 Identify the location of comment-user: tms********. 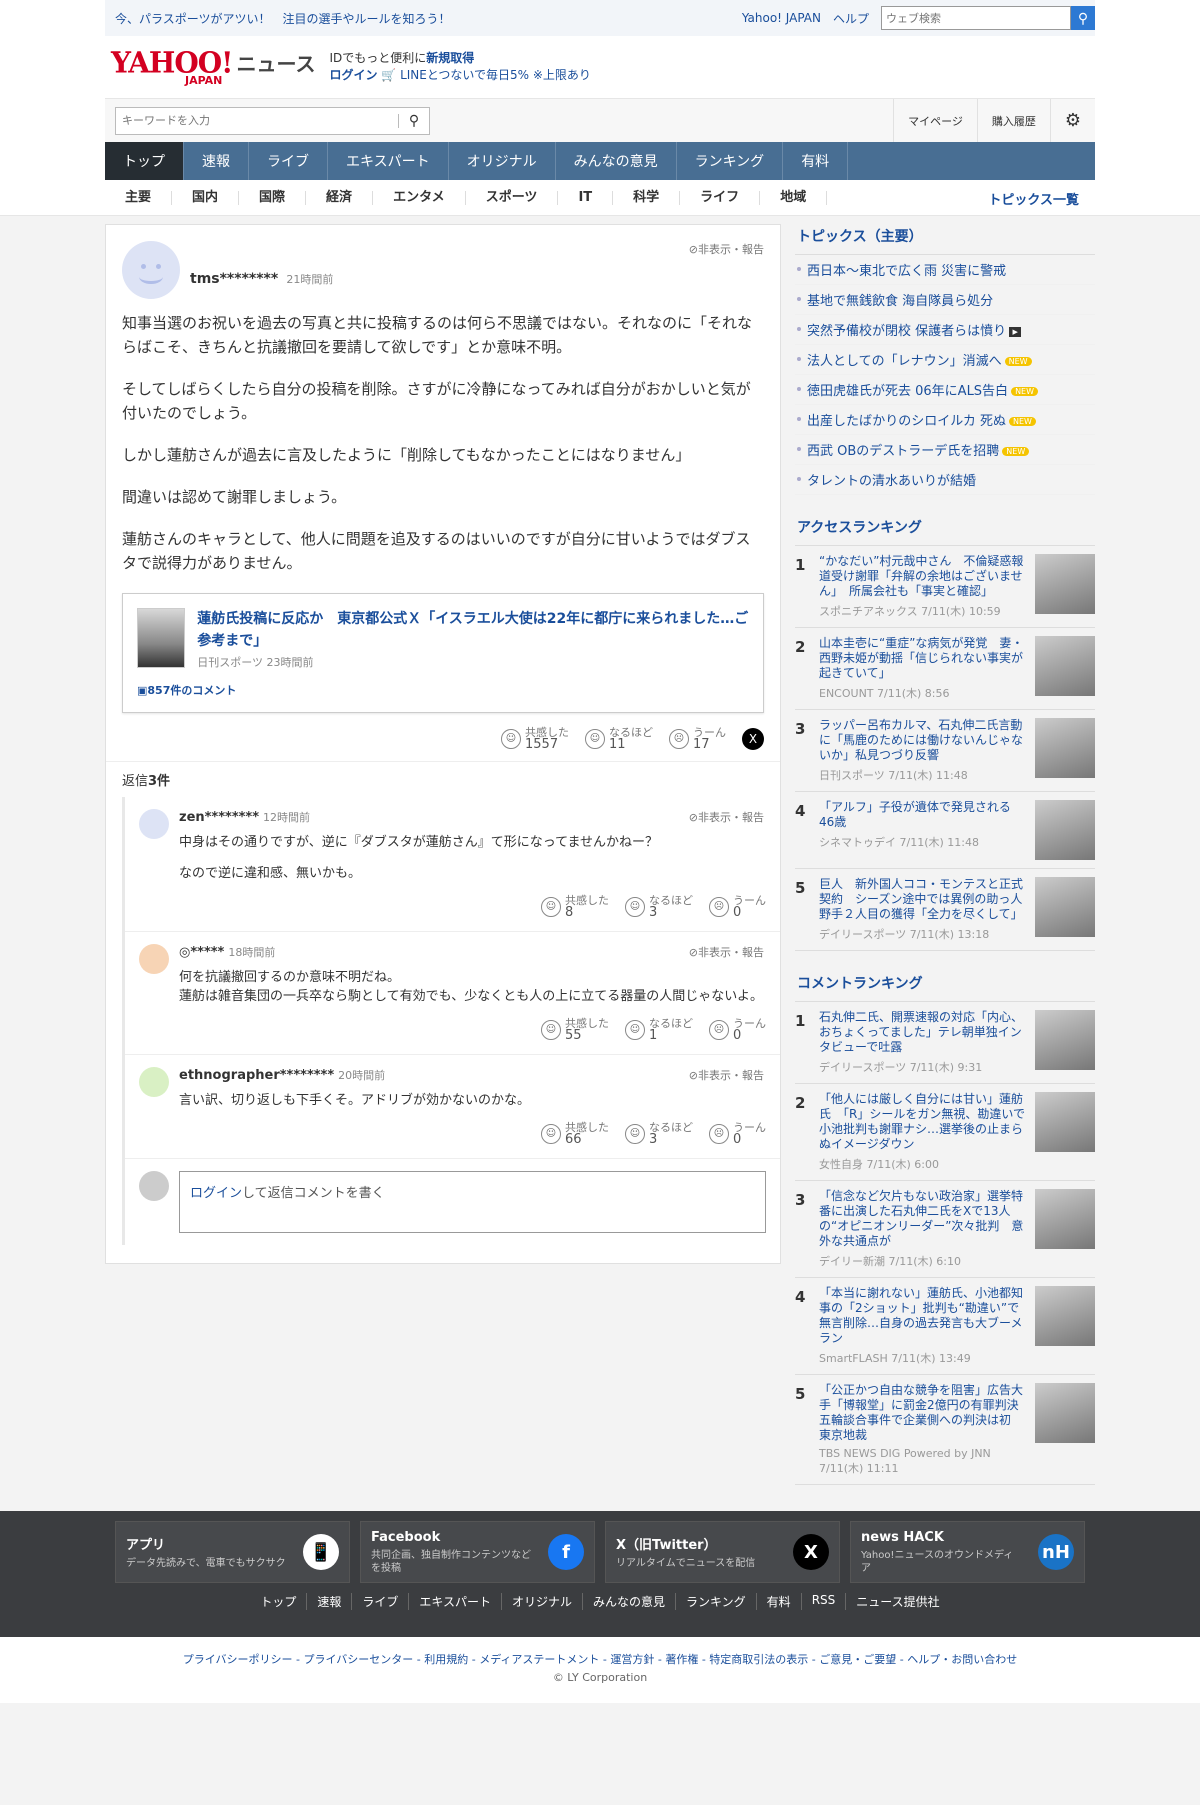
(234, 279).